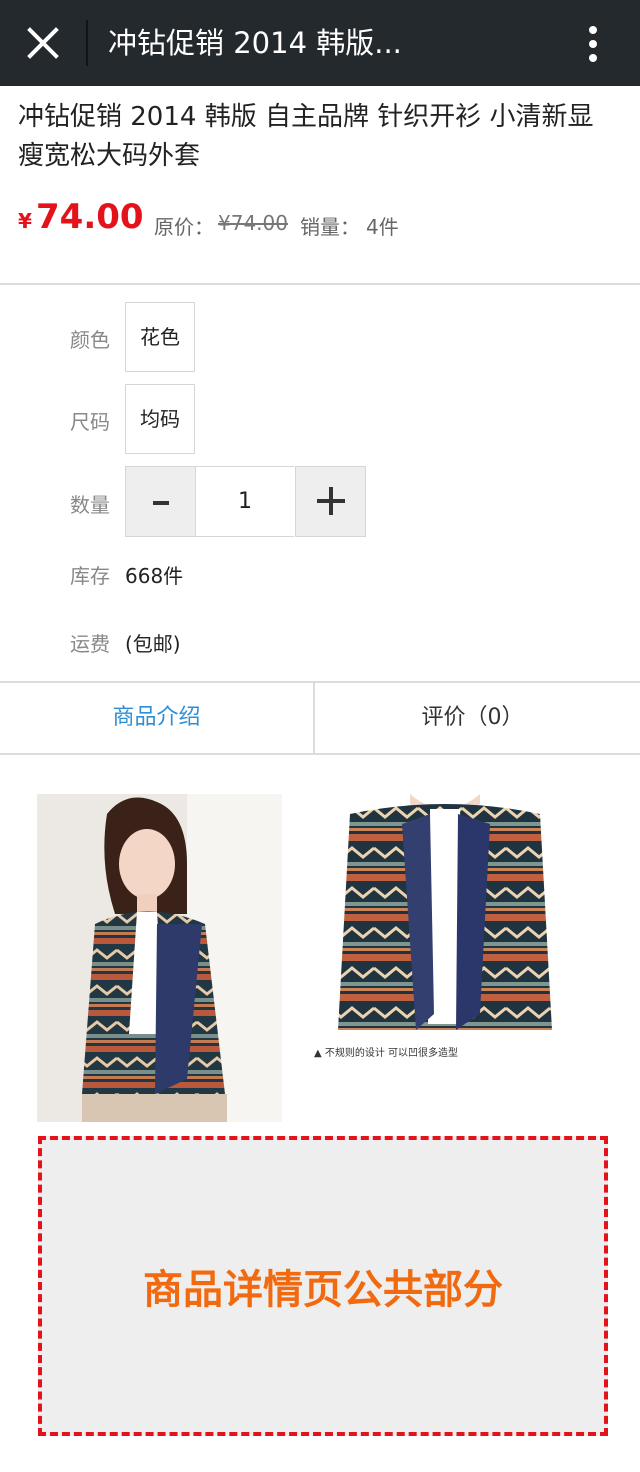  What do you see at coordinates (593, 44) in the screenshot?
I see `more-vertical-icon` at bounding box center [593, 44].